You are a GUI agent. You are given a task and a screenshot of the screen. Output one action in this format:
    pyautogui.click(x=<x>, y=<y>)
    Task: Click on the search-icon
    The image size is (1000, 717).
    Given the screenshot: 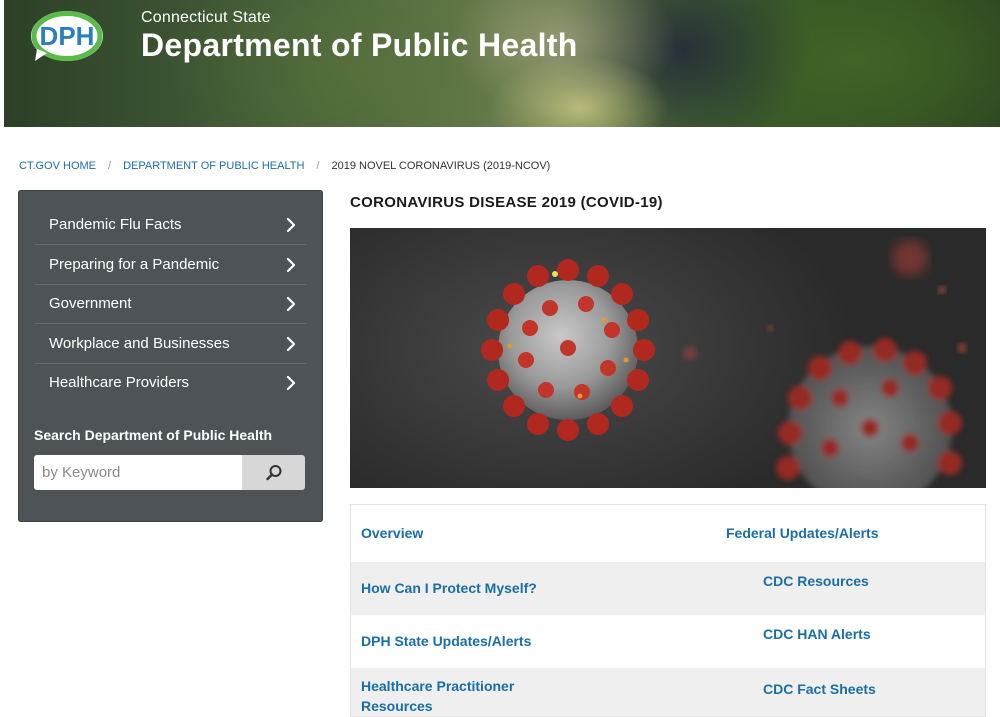 What is the action you would take?
    pyautogui.click(x=273, y=472)
    